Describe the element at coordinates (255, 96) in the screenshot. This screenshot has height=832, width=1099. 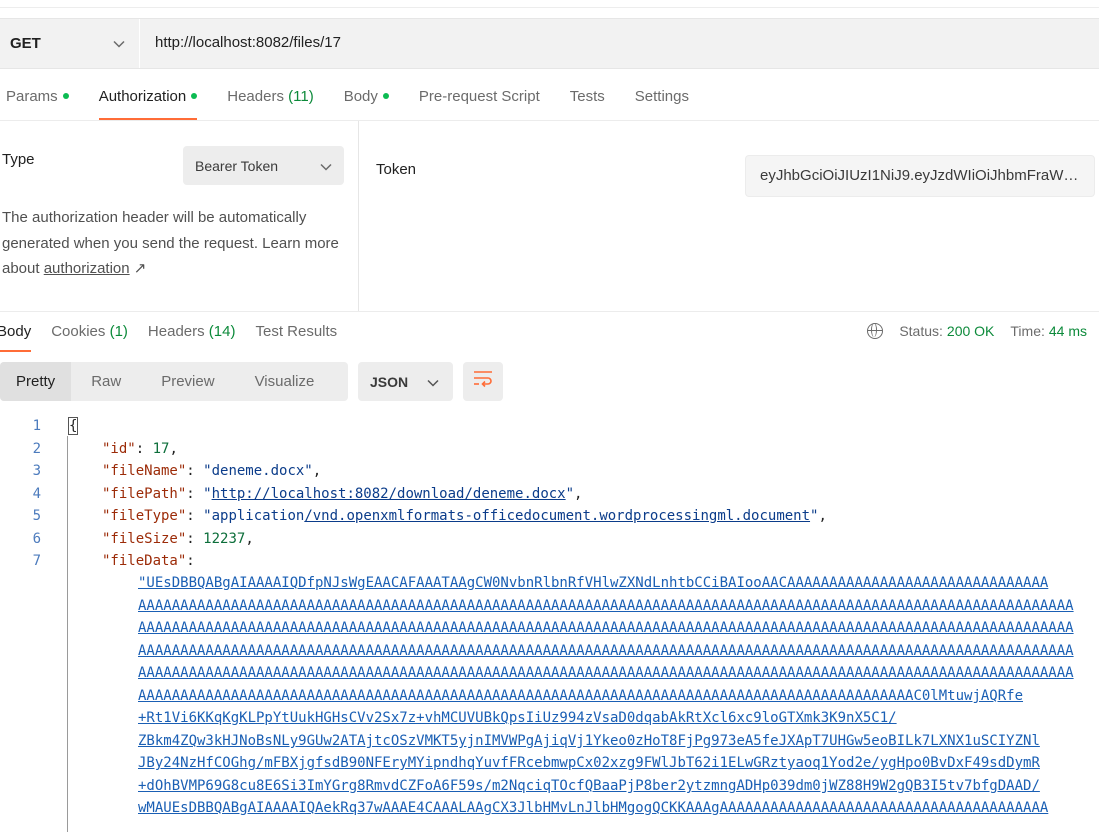
I see `tab-headers-label: Headers` at that location.